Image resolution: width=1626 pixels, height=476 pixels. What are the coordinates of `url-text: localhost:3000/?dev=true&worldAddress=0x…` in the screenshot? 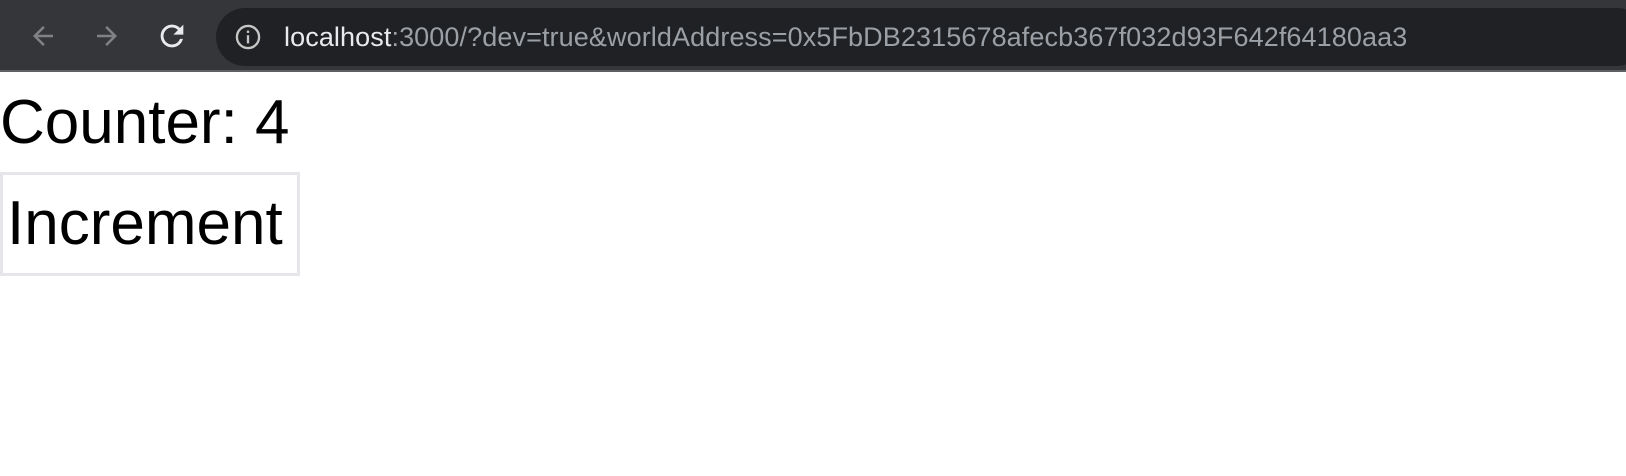 It's located at (845, 37).